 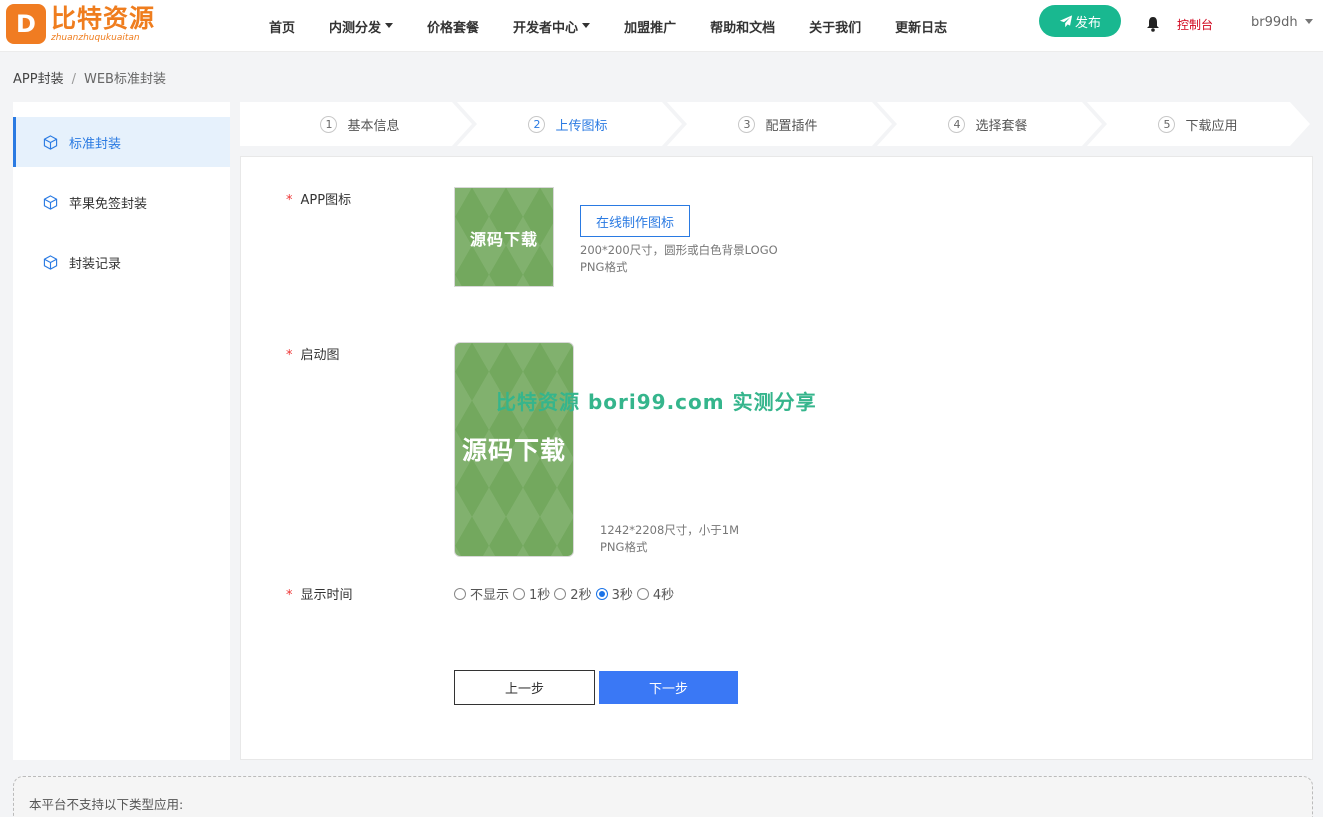 I want to click on notice-title: 本平台不支持以下类型应用:, so click(x=106, y=804).